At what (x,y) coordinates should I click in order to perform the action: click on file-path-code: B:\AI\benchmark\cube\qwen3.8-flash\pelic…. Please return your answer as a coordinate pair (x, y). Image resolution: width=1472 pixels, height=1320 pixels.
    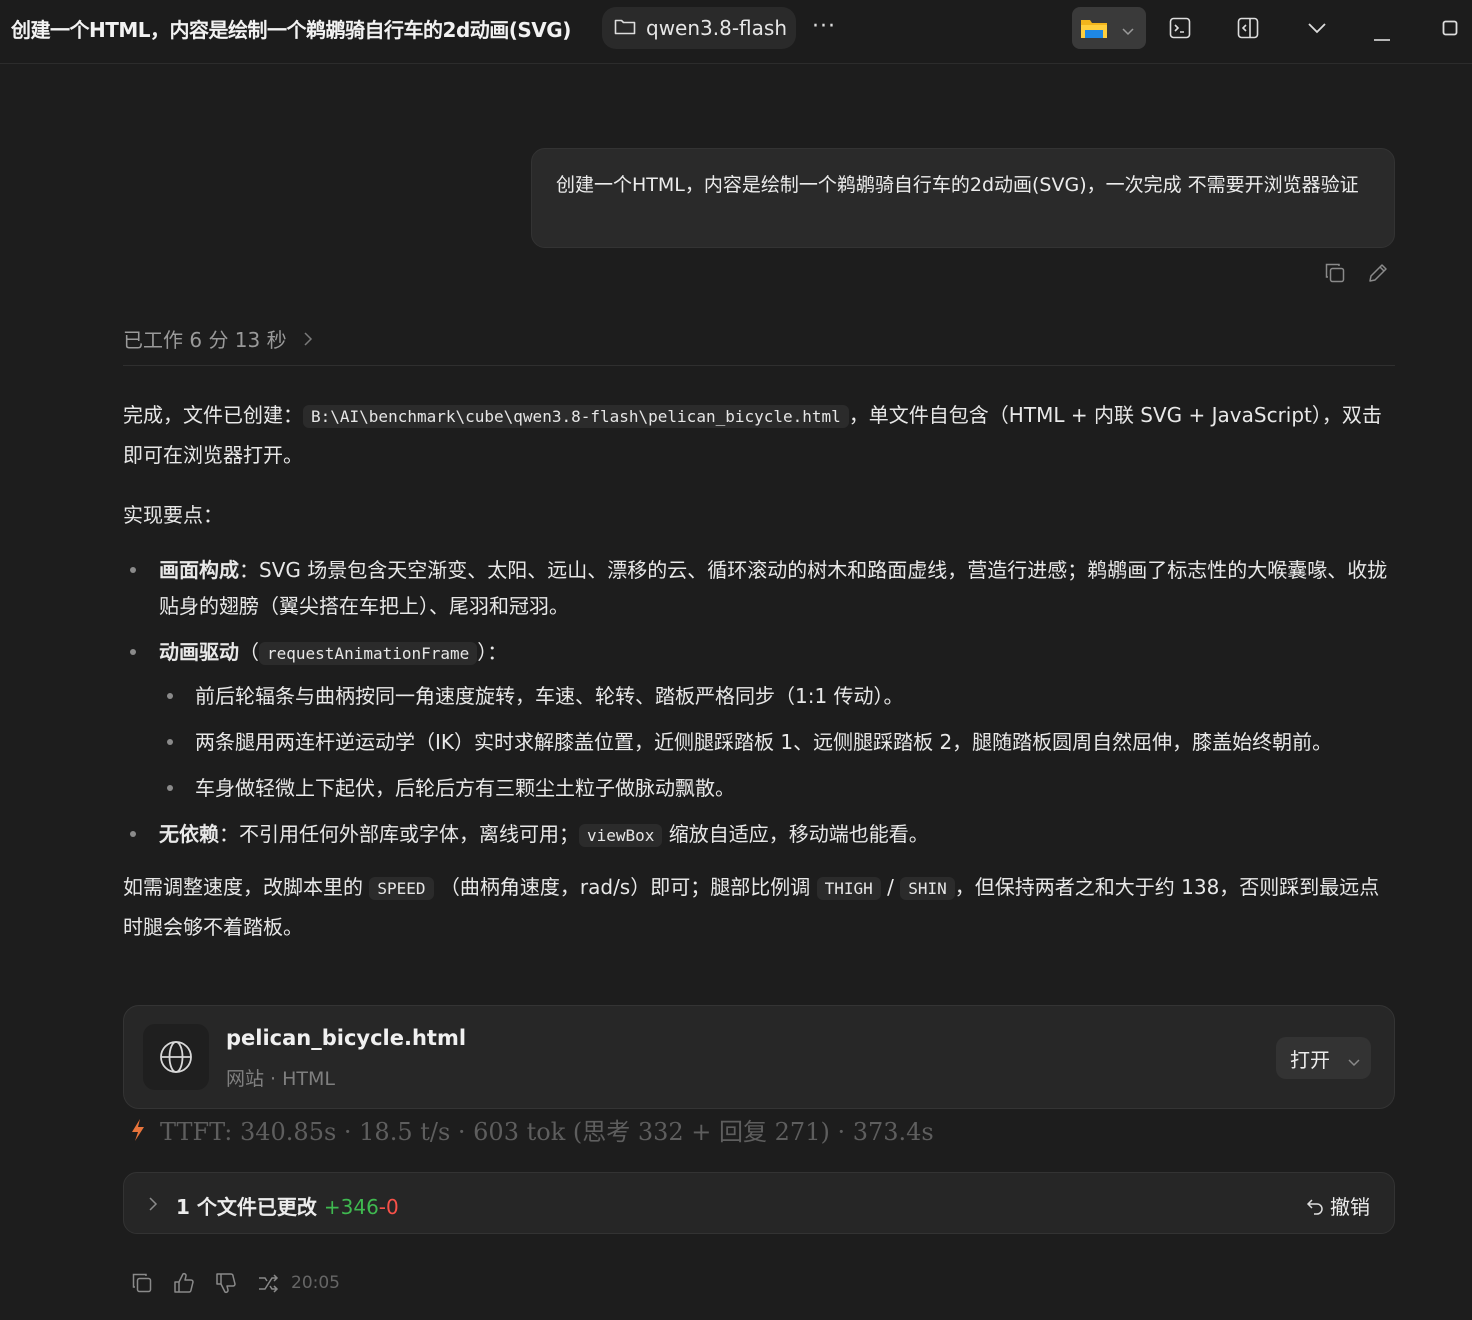
    Looking at the image, I should click on (576, 416).